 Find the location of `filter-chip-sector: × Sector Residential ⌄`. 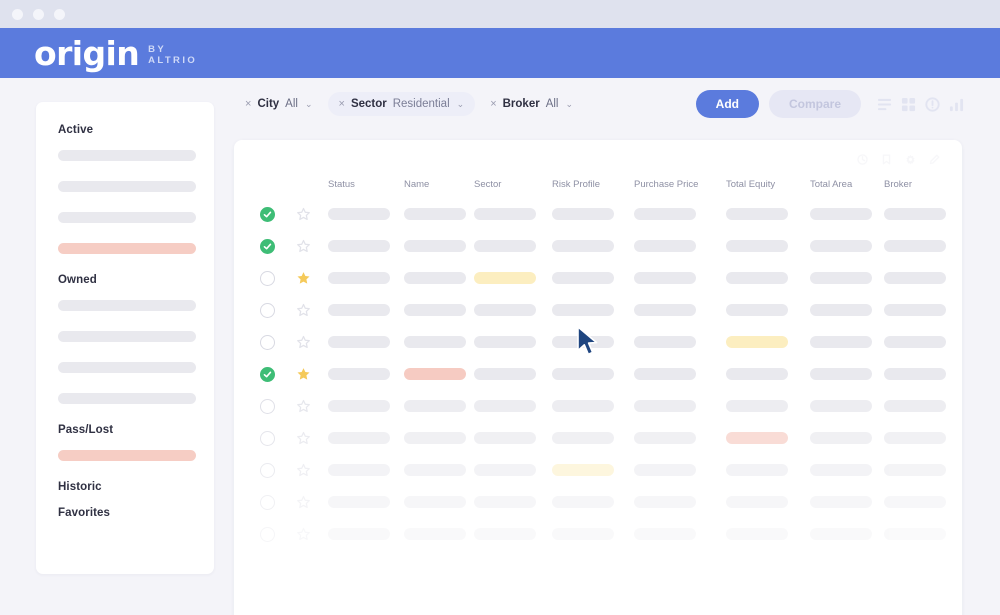

filter-chip-sector: × Sector Residential ⌄ is located at coordinates (401, 104).